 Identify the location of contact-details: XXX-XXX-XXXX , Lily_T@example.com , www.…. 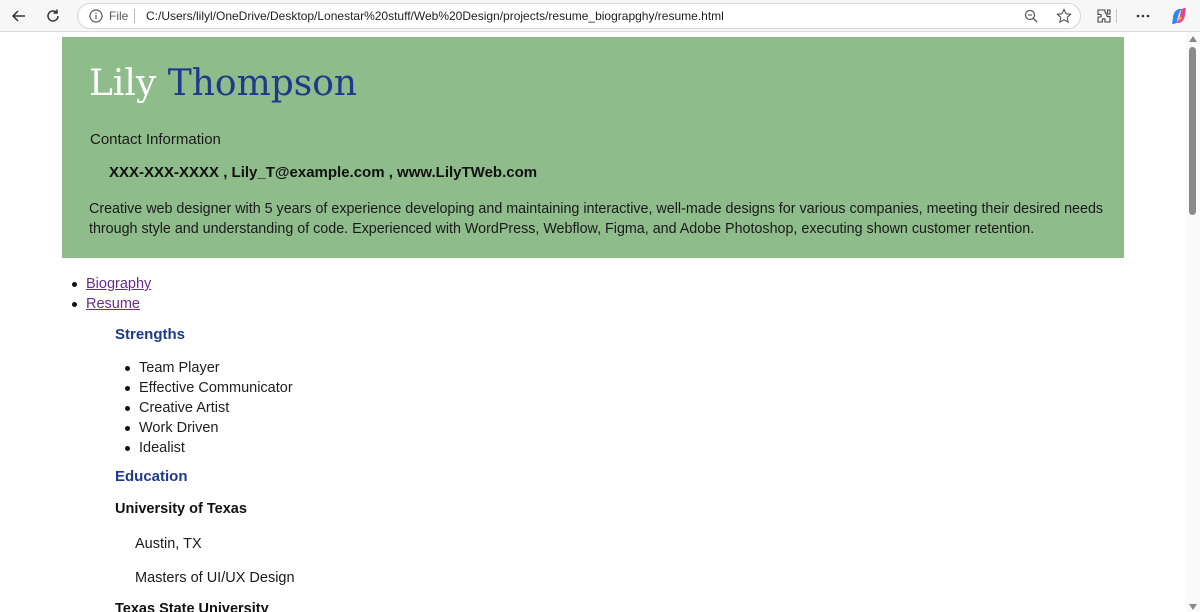
(323, 172).